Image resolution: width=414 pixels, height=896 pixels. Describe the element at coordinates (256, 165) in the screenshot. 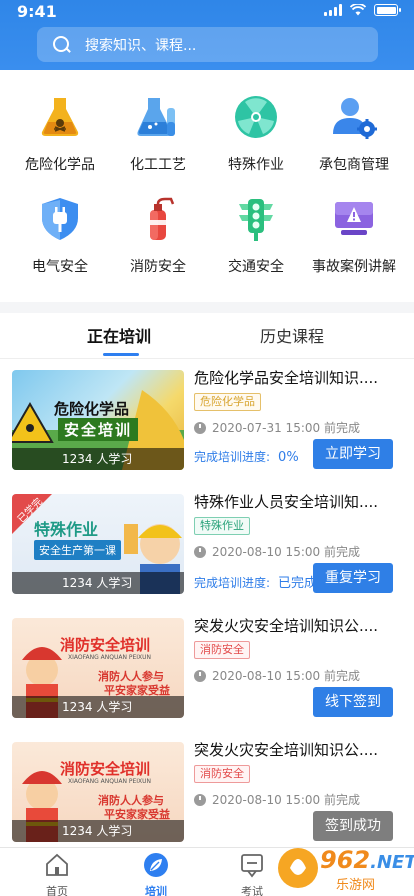

I see `category-label: 特殊作业` at that location.